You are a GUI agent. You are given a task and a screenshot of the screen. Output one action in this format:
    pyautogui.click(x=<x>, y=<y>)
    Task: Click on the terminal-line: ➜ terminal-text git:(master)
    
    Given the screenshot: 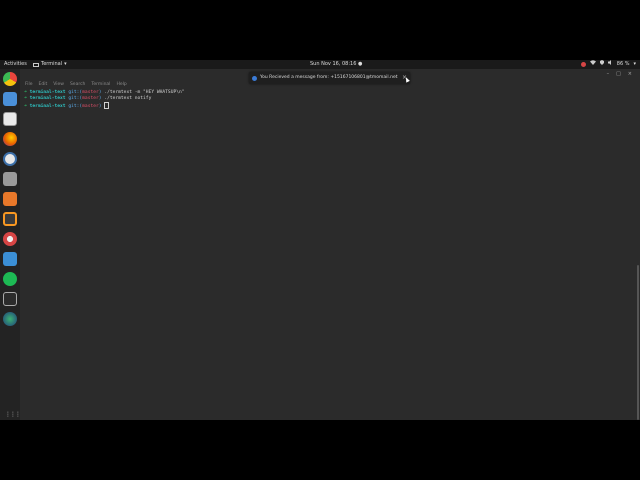 What is the action you would take?
    pyautogui.click(x=104, y=106)
    